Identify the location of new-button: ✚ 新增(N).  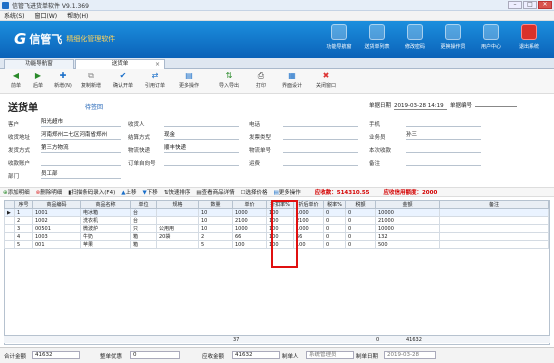
(63, 81).